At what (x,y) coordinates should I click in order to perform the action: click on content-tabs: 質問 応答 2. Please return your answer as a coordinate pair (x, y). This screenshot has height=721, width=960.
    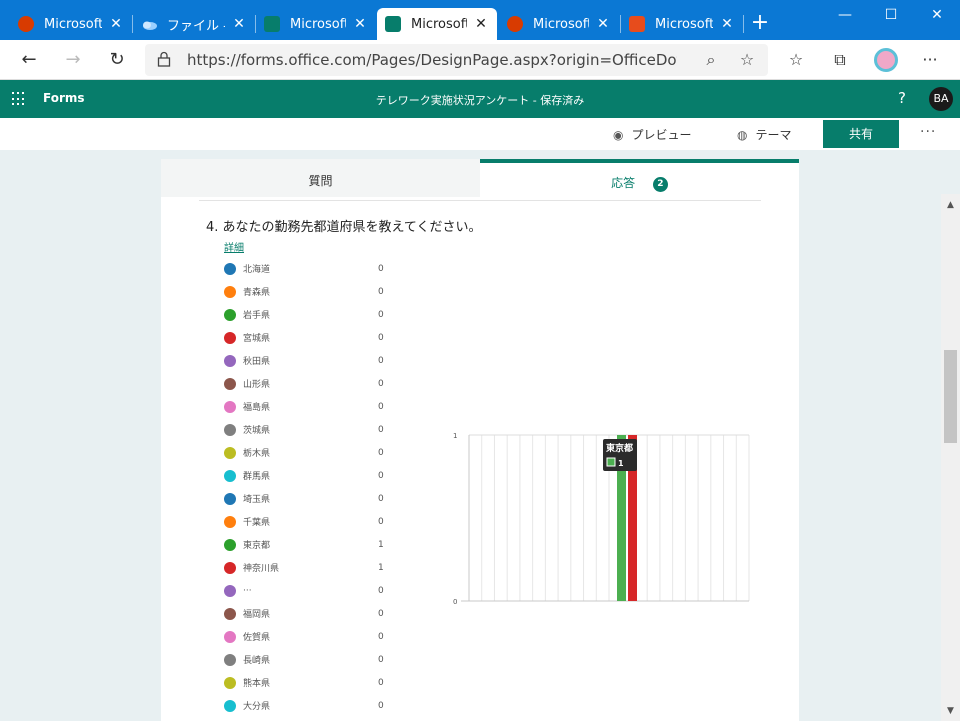
    Looking at the image, I should click on (480, 179).